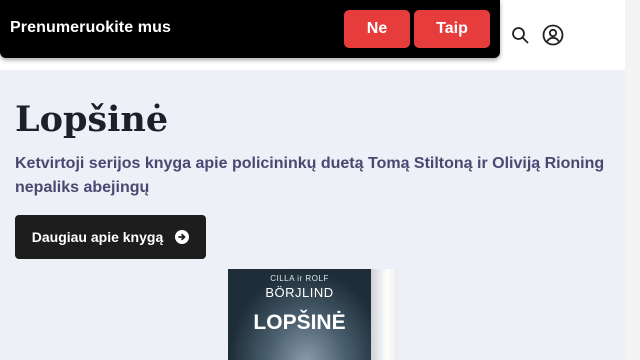 The image size is (640, 360). Describe the element at coordinates (97, 237) in the screenshot. I see `more-about-book-label: Daugiau apie knygą` at that location.